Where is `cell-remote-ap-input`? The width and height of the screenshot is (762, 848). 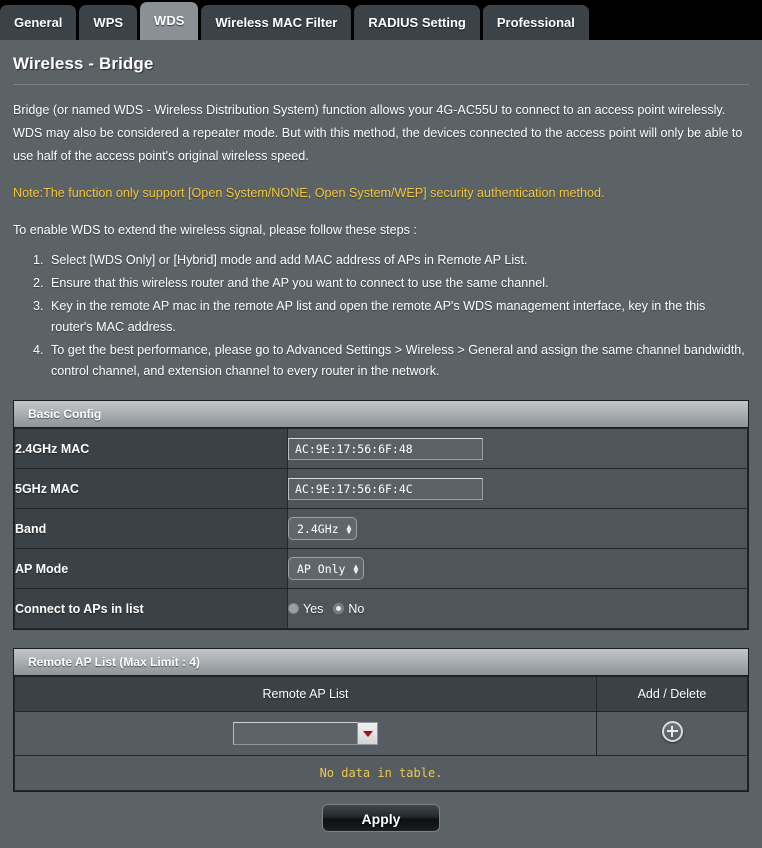 cell-remote-ap-input is located at coordinates (305, 733).